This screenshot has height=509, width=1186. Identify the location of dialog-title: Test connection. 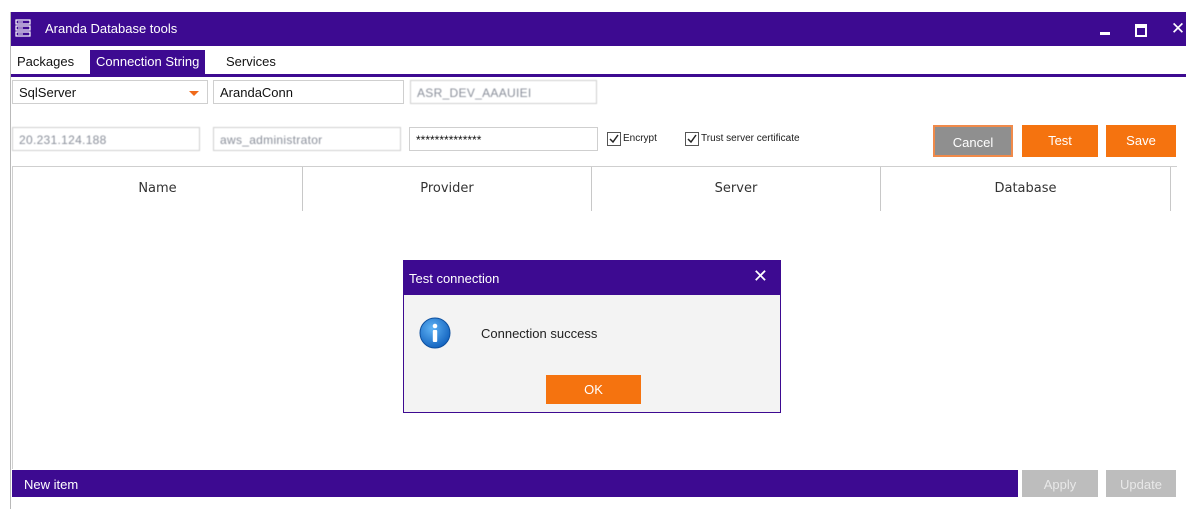
(454, 278).